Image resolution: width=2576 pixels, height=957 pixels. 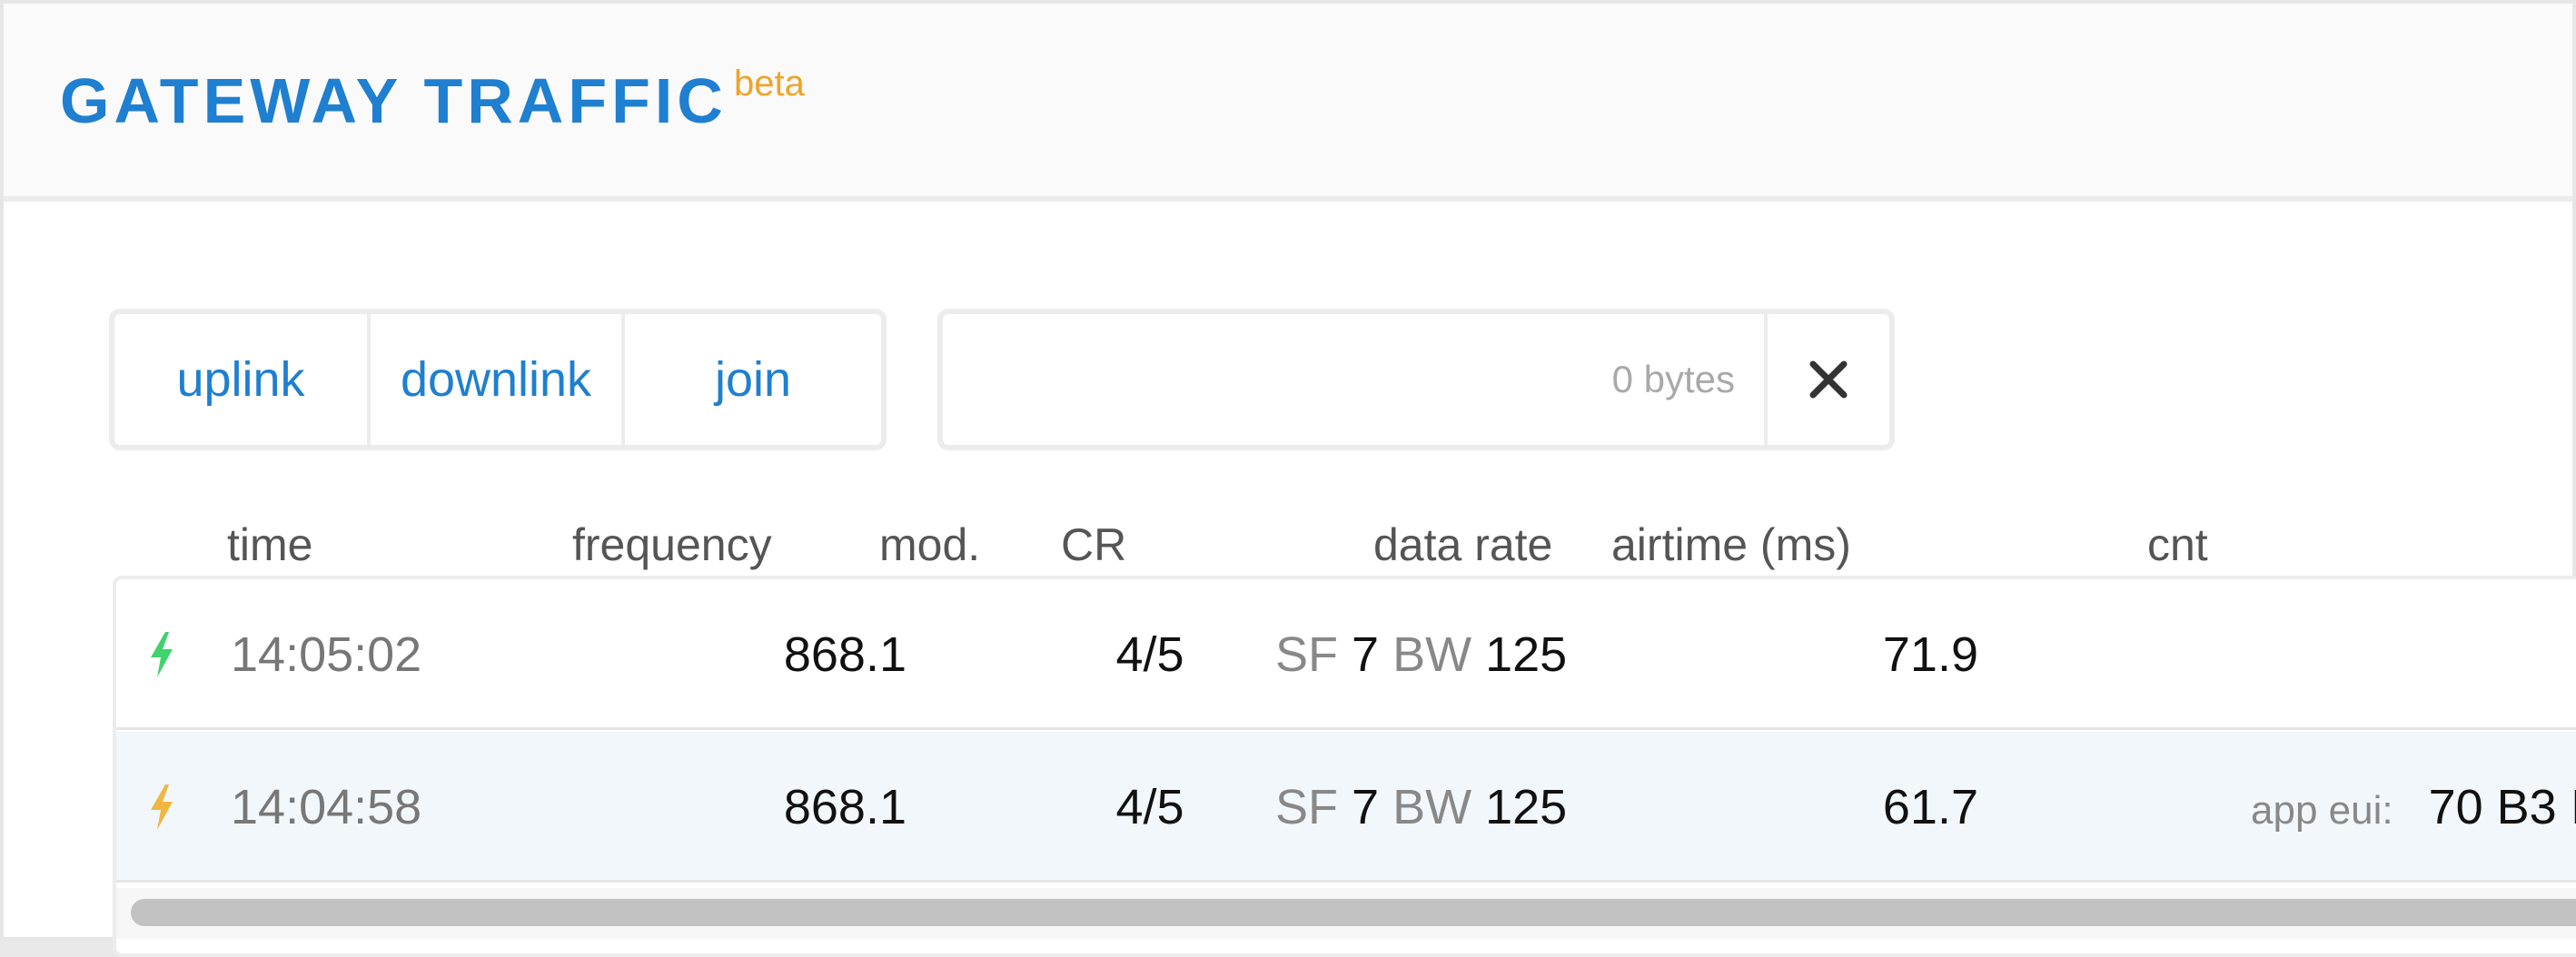 I want to click on close-icon, so click(x=1828, y=379).